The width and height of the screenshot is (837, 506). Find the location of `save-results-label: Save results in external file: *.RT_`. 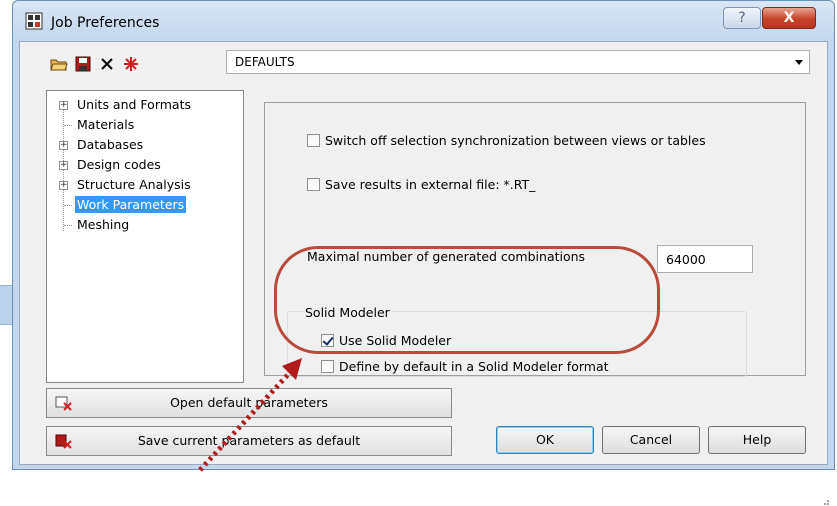

save-results-label: Save results in external file: *.RT_ is located at coordinates (430, 184).